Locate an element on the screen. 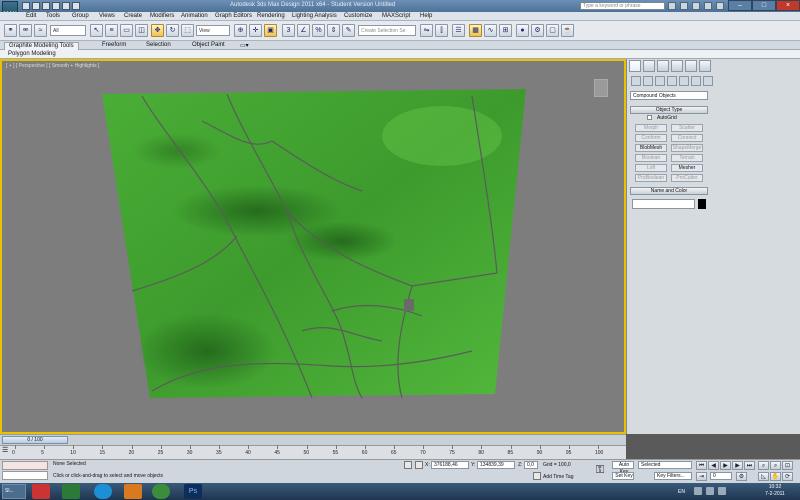 This screenshot has width=800, height=500. maxscript-output-mini is located at coordinates (25, 475).